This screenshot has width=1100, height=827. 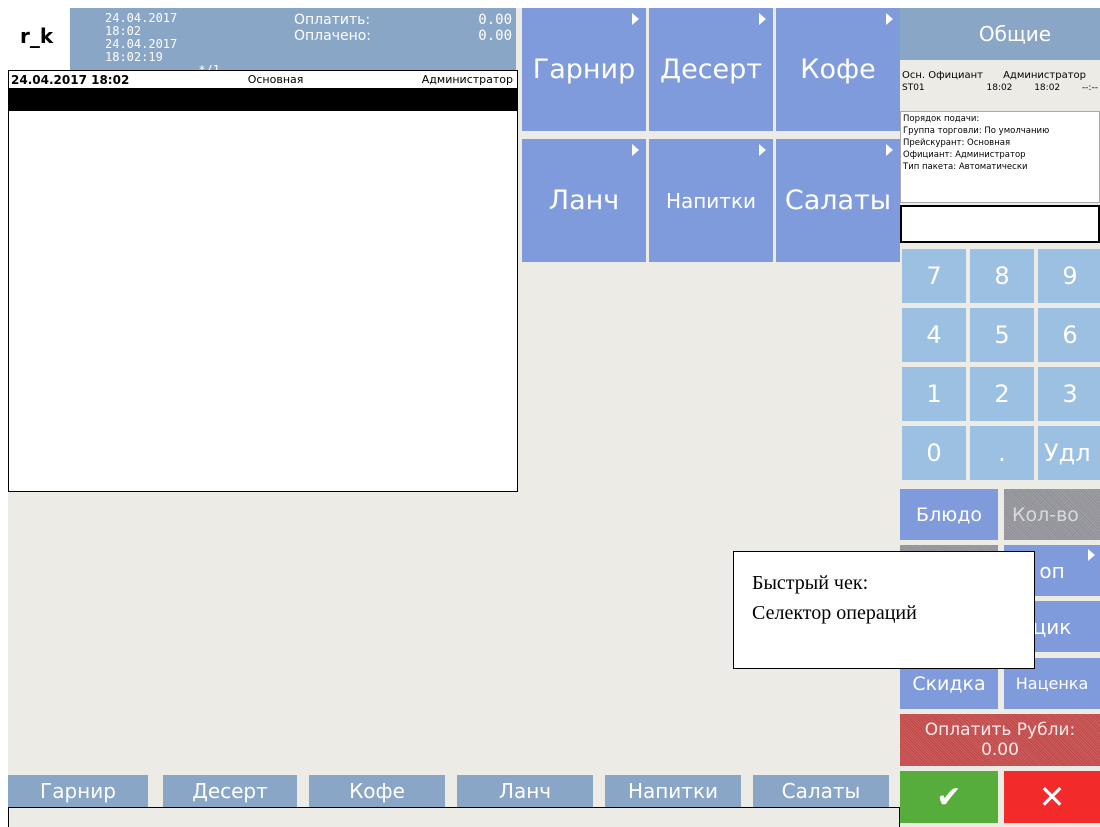 I want to click on order-header: 24.04.2017 18:02 Основная Администратор, so click(x=263, y=80).